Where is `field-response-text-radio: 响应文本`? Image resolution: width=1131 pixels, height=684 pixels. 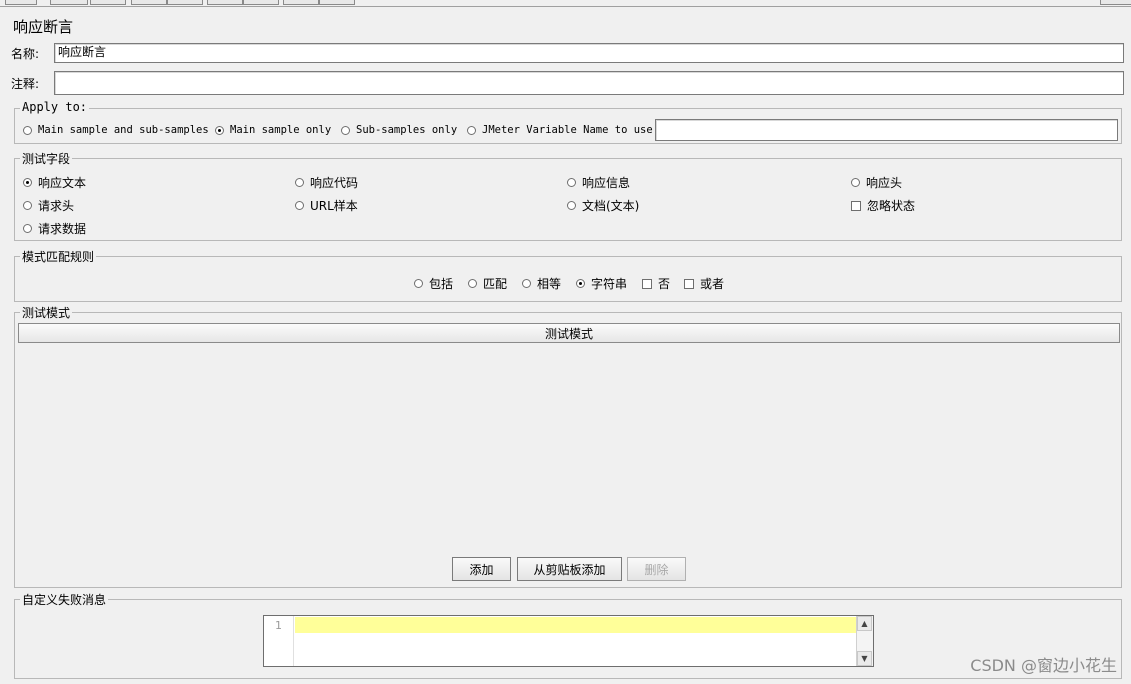 field-response-text-radio: 响应文本 is located at coordinates (54, 182).